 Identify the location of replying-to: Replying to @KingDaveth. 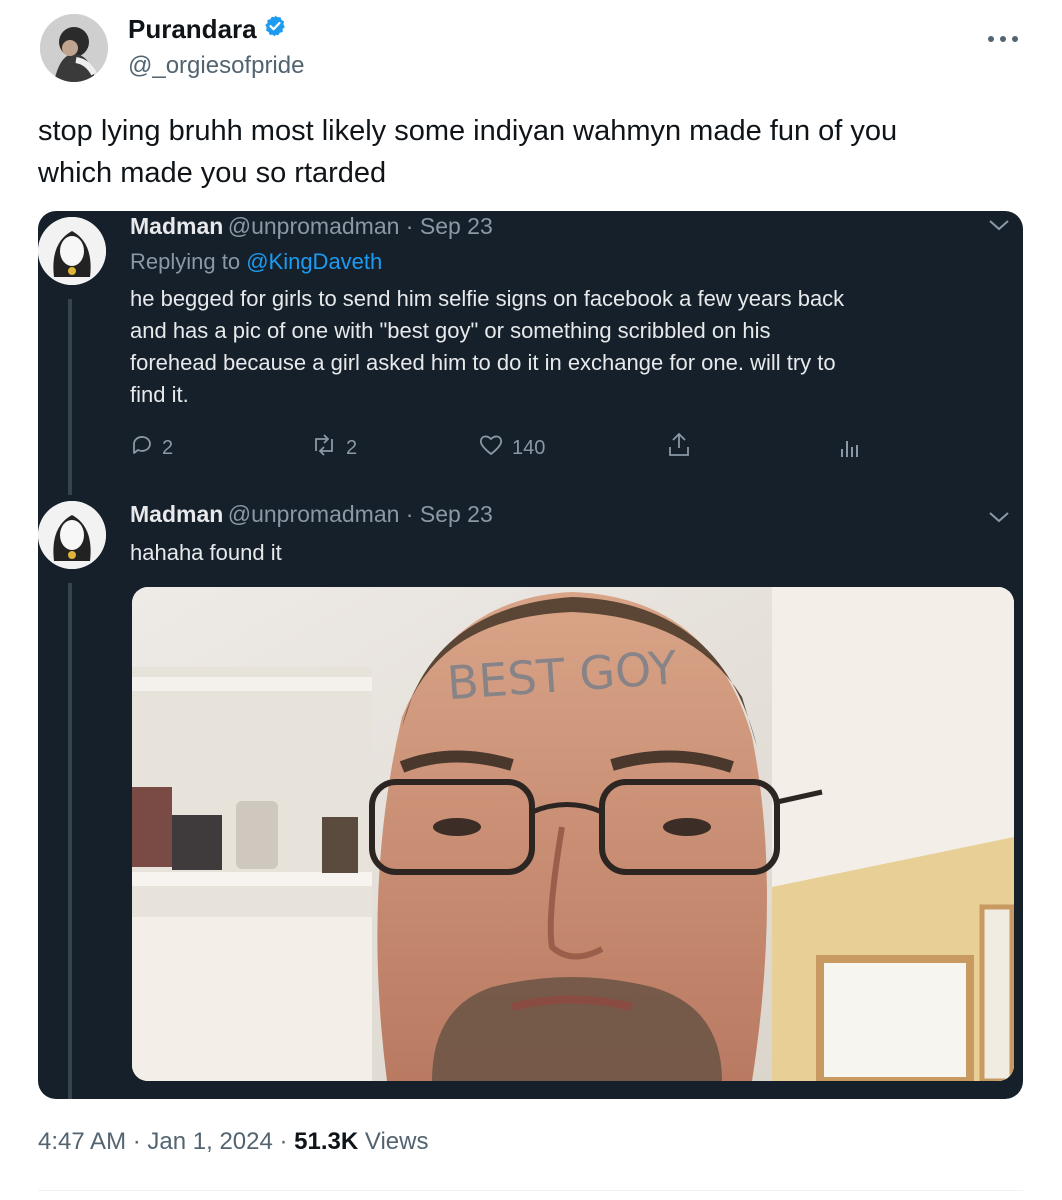
(256, 262).